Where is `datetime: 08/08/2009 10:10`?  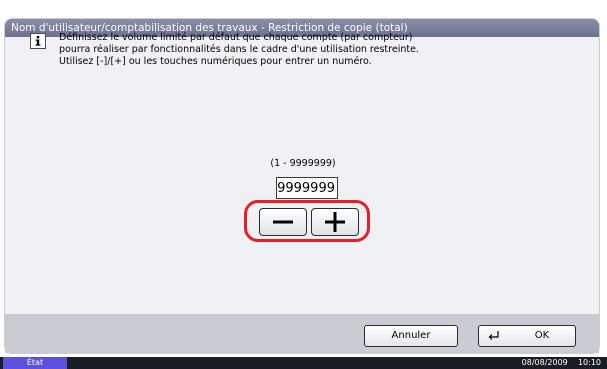 datetime: 08/08/2009 10:10 is located at coordinates (561, 363).